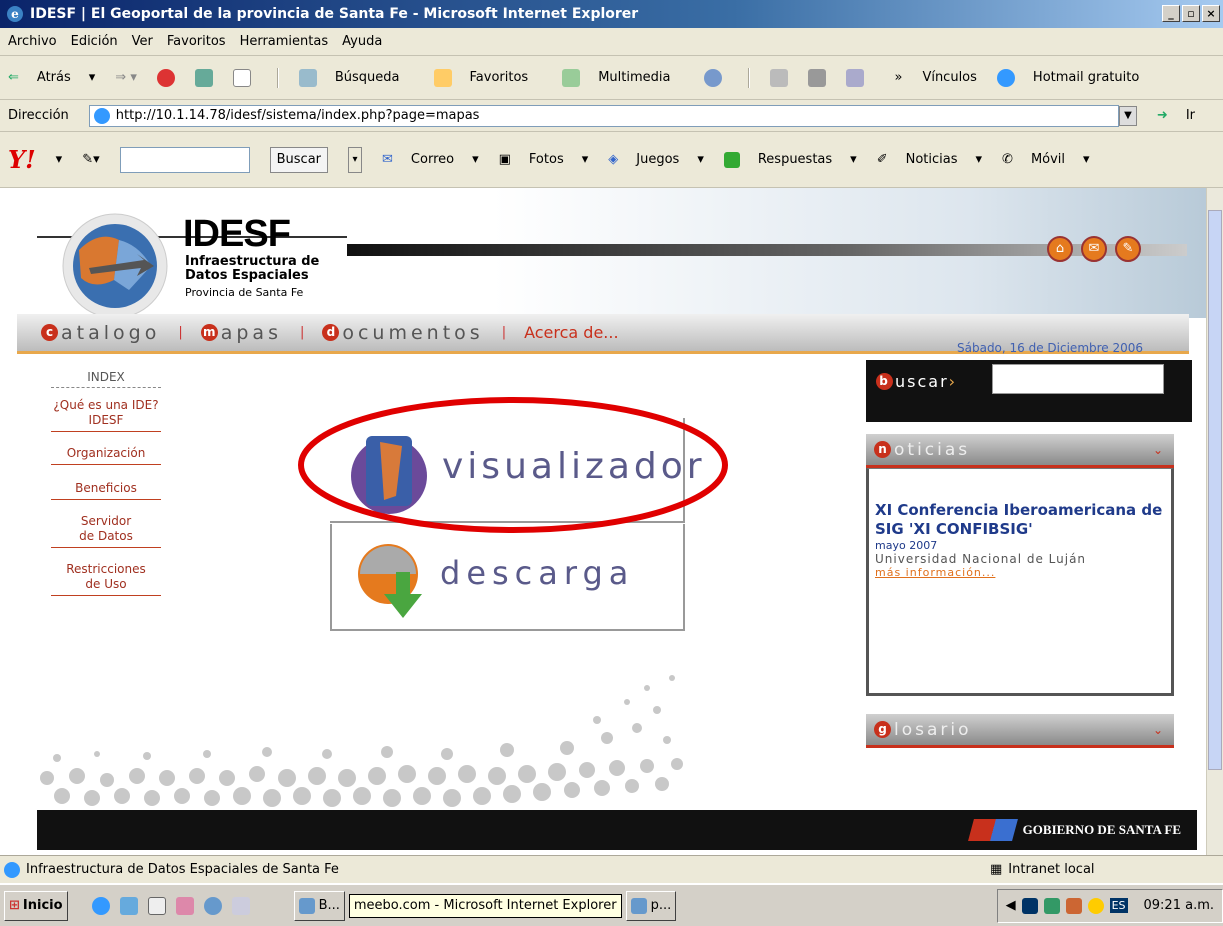 This screenshot has width=1223, height=926. What do you see at coordinates (106, 579) in the screenshot?
I see `sidebar-item-restricciones: Restricciones de Uso` at bounding box center [106, 579].